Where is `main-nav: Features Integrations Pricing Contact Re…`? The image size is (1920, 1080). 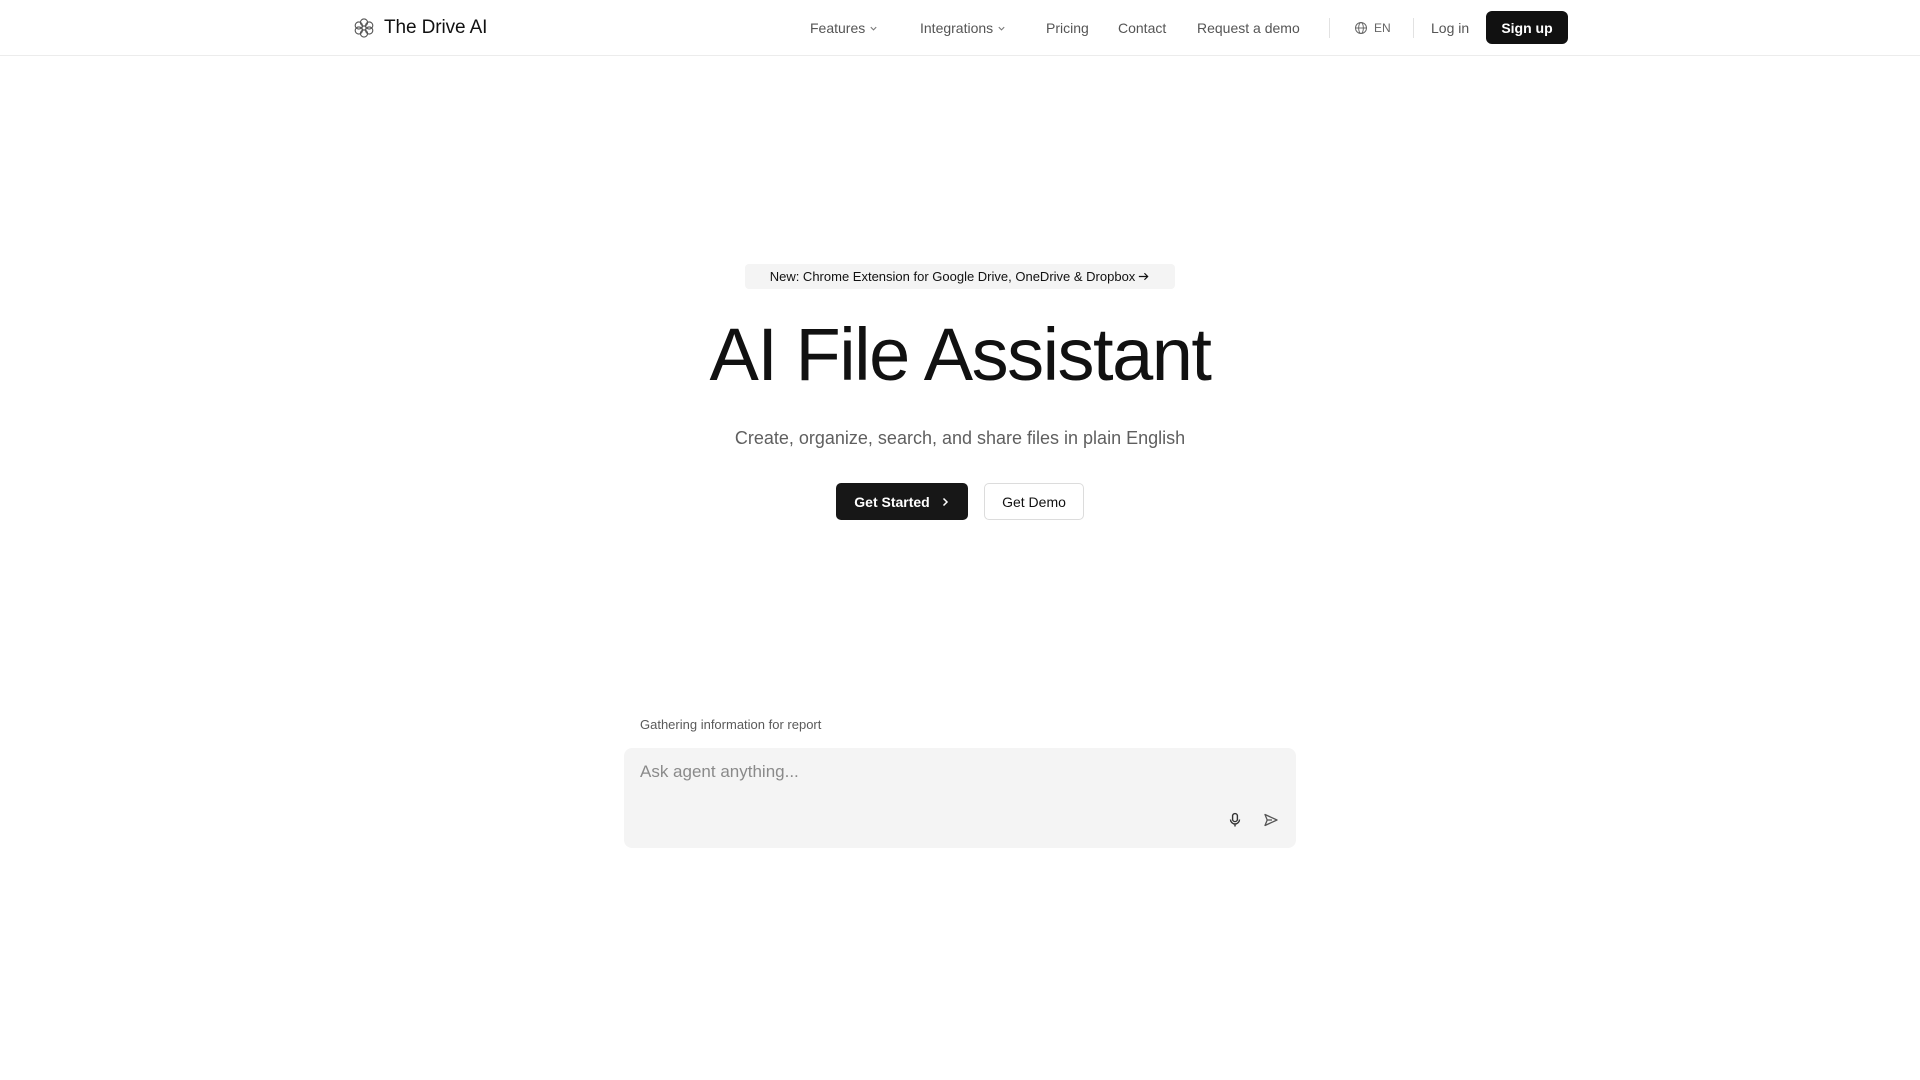 main-nav: Features Integrations Pricing Contact Re… is located at coordinates (960, 28).